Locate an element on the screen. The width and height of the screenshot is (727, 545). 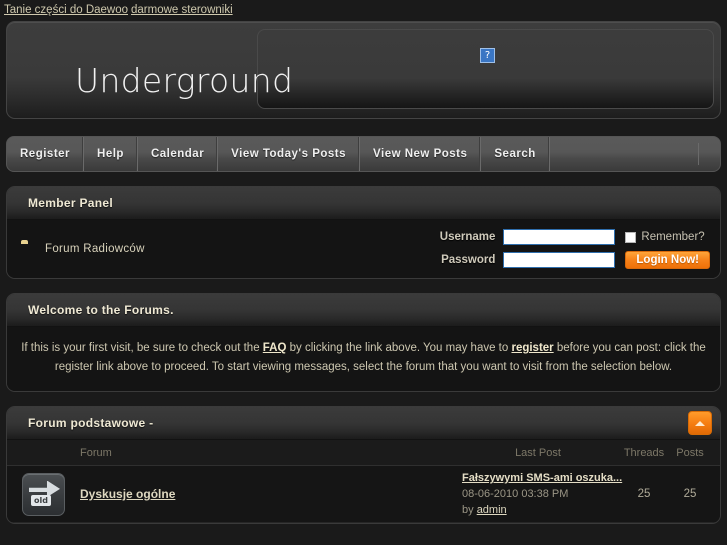
forum-posts-count: 25 is located at coordinates (690, 494).